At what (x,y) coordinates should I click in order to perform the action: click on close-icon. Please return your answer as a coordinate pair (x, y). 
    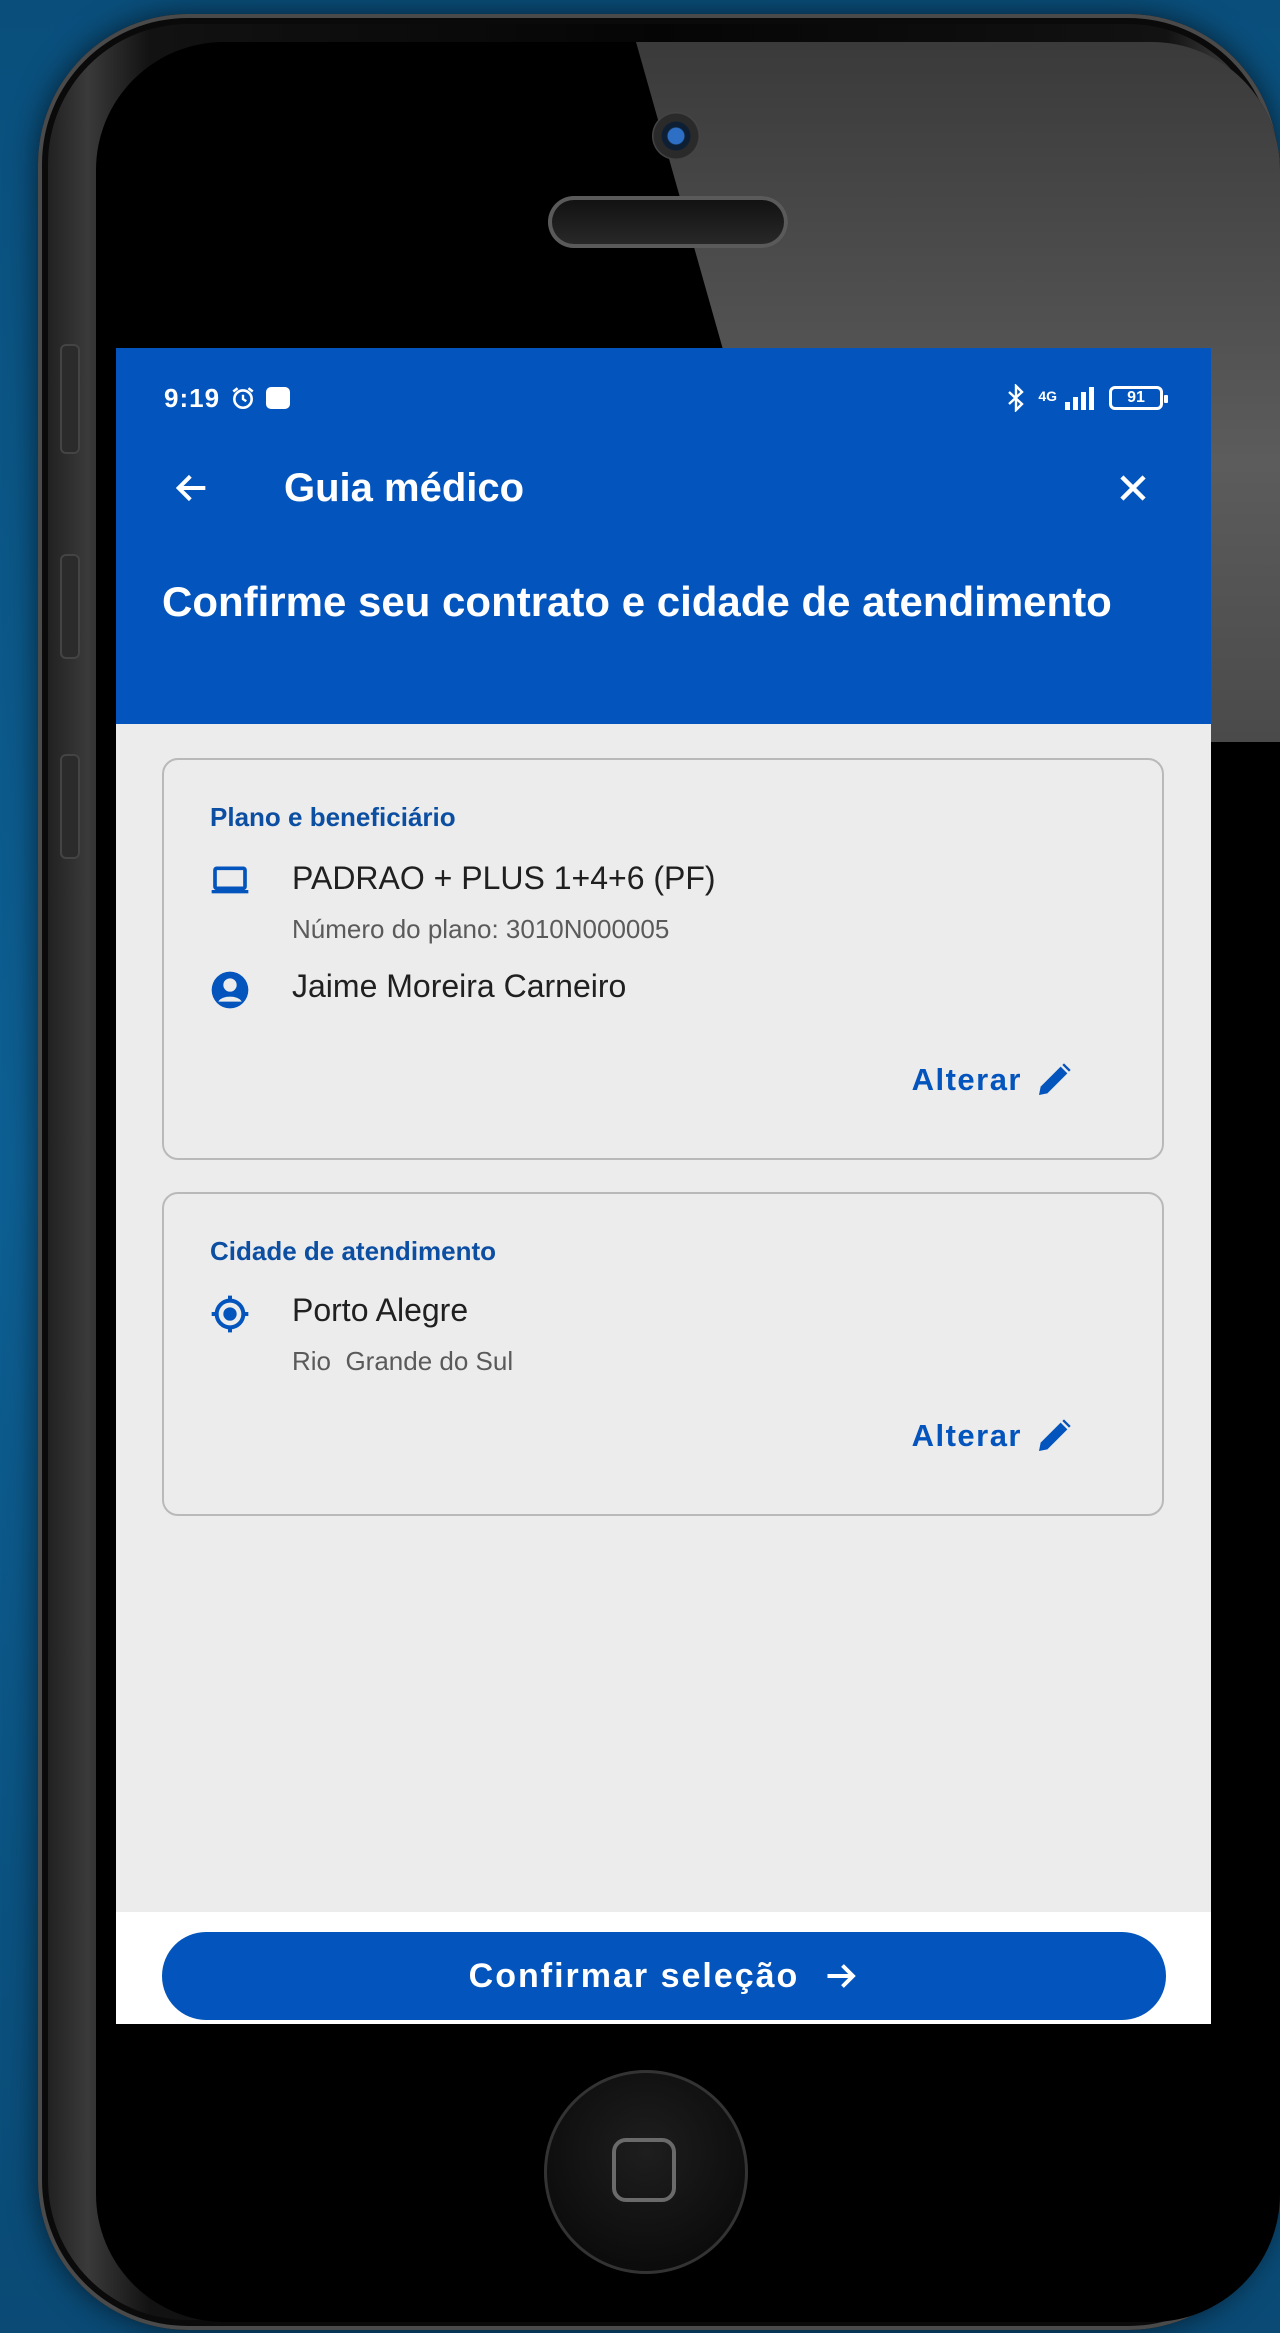
    Looking at the image, I should click on (1133, 488).